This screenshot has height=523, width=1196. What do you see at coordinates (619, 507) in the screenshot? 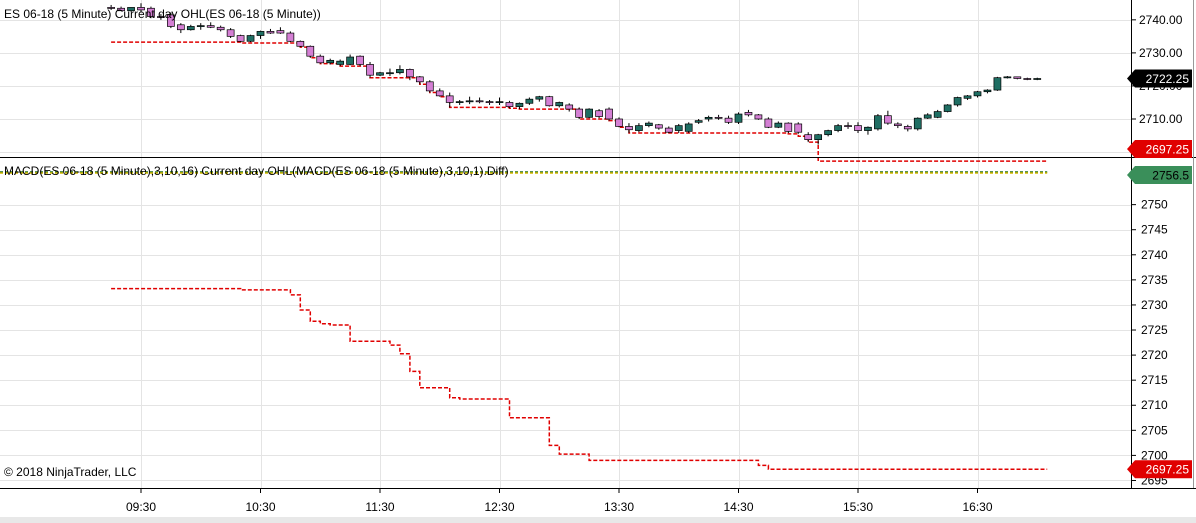
I see `x-tick-label: 13:30` at bounding box center [619, 507].